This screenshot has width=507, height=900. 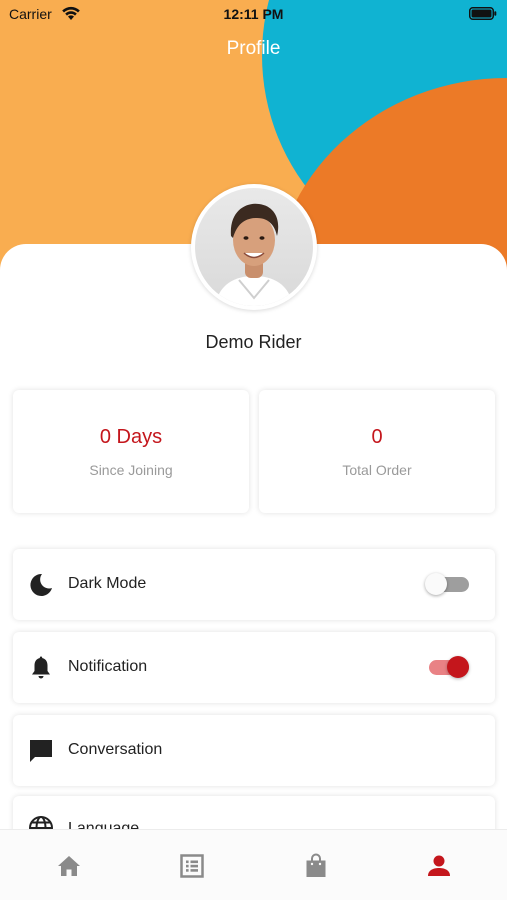 What do you see at coordinates (253, 342) in the screenshot?
I see `user-name: Demo Rider` at bounding box center [253, 342].